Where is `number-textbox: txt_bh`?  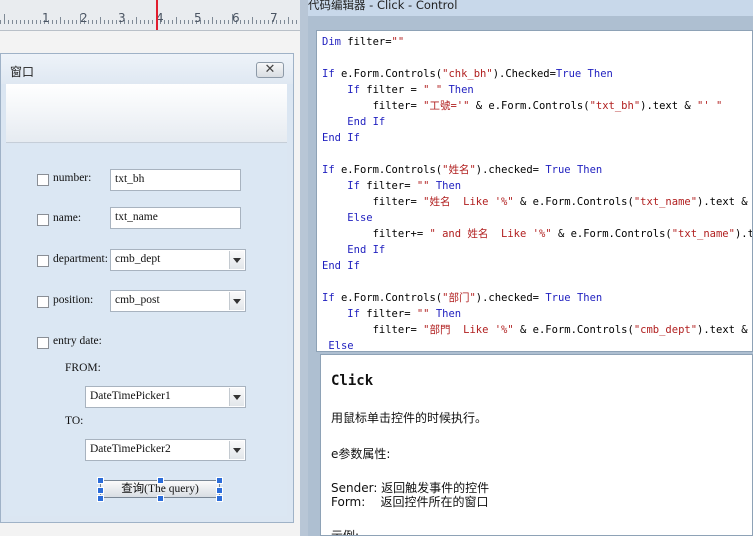 number-textbox: txt_bh is located at coordinates (175, 180).